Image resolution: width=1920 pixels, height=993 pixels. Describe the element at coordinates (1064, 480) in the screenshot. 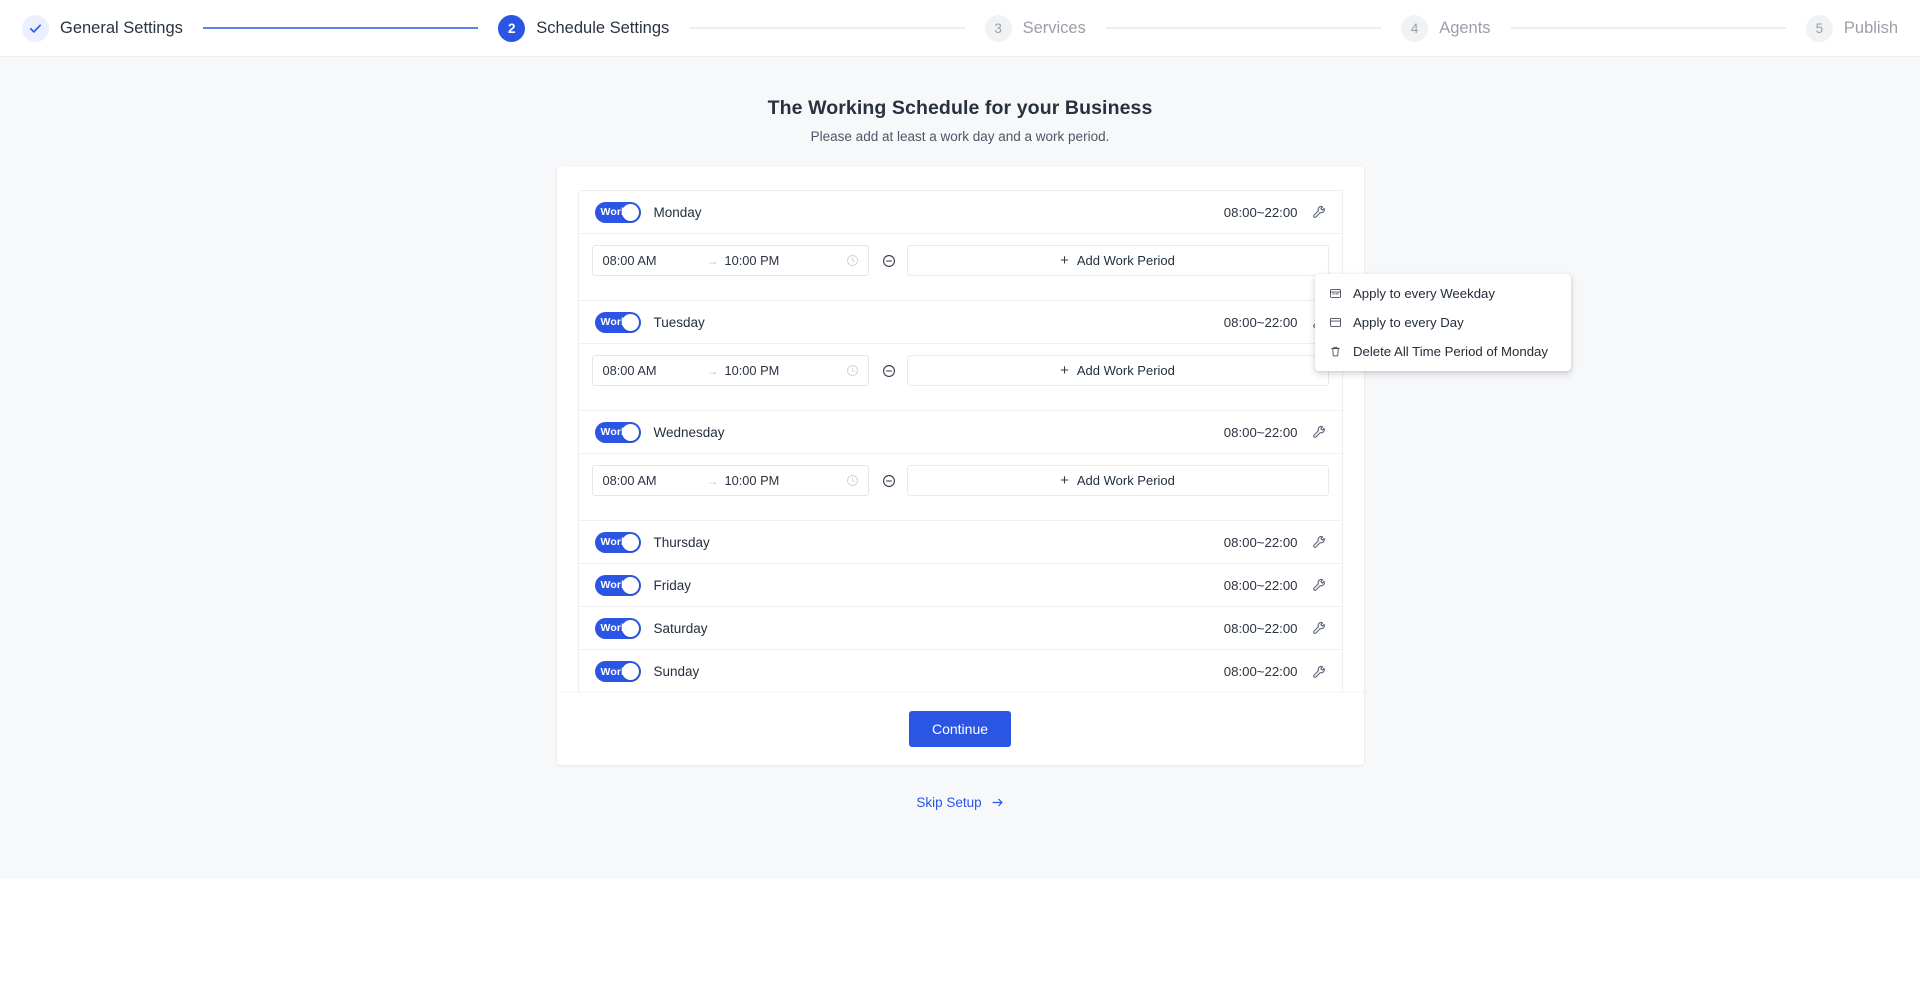

I see `plus-icon: +` at that location.